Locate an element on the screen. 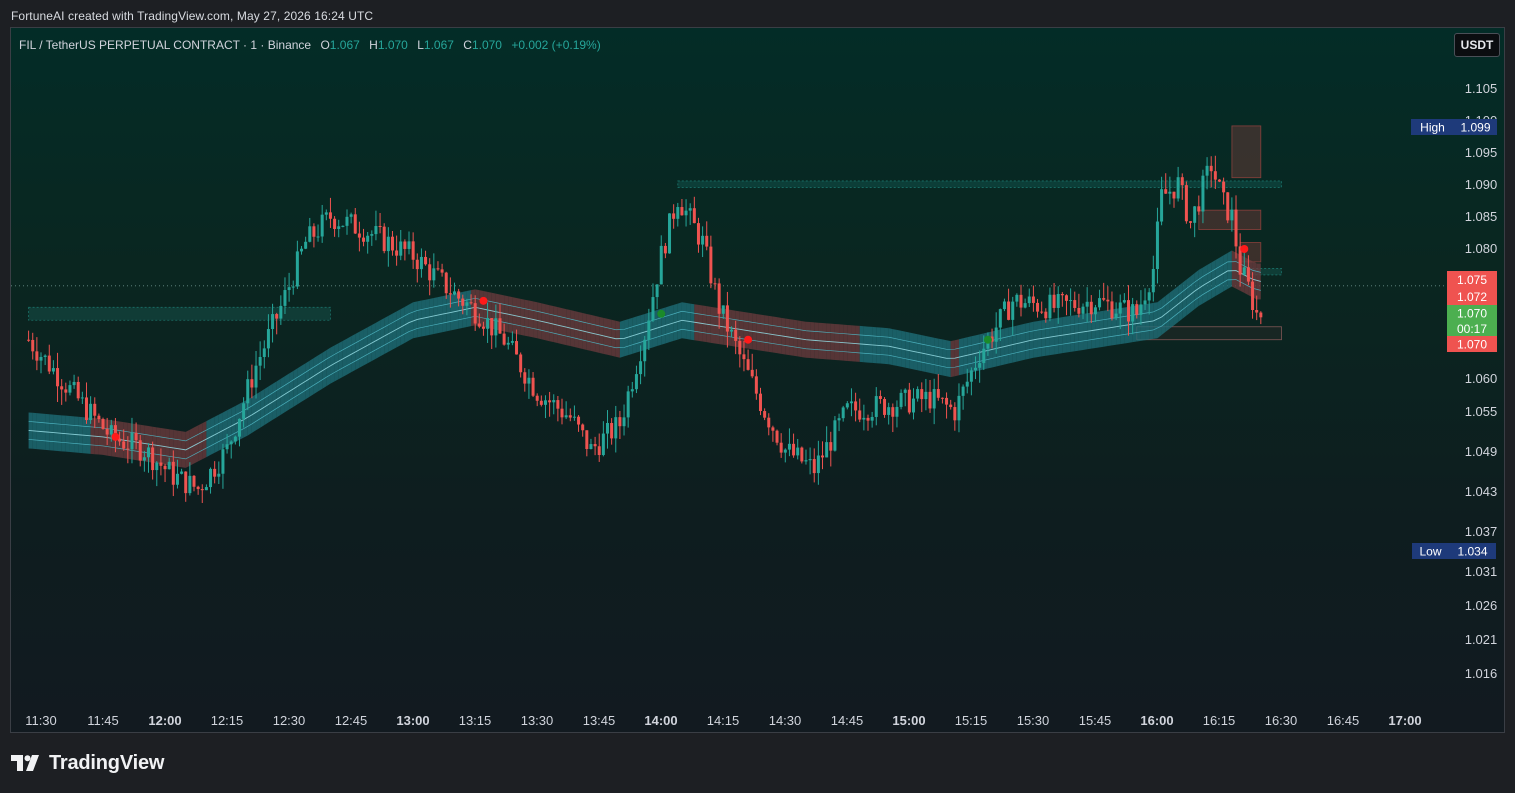  low-value: 1.067 is located at coordinates (438, 45).